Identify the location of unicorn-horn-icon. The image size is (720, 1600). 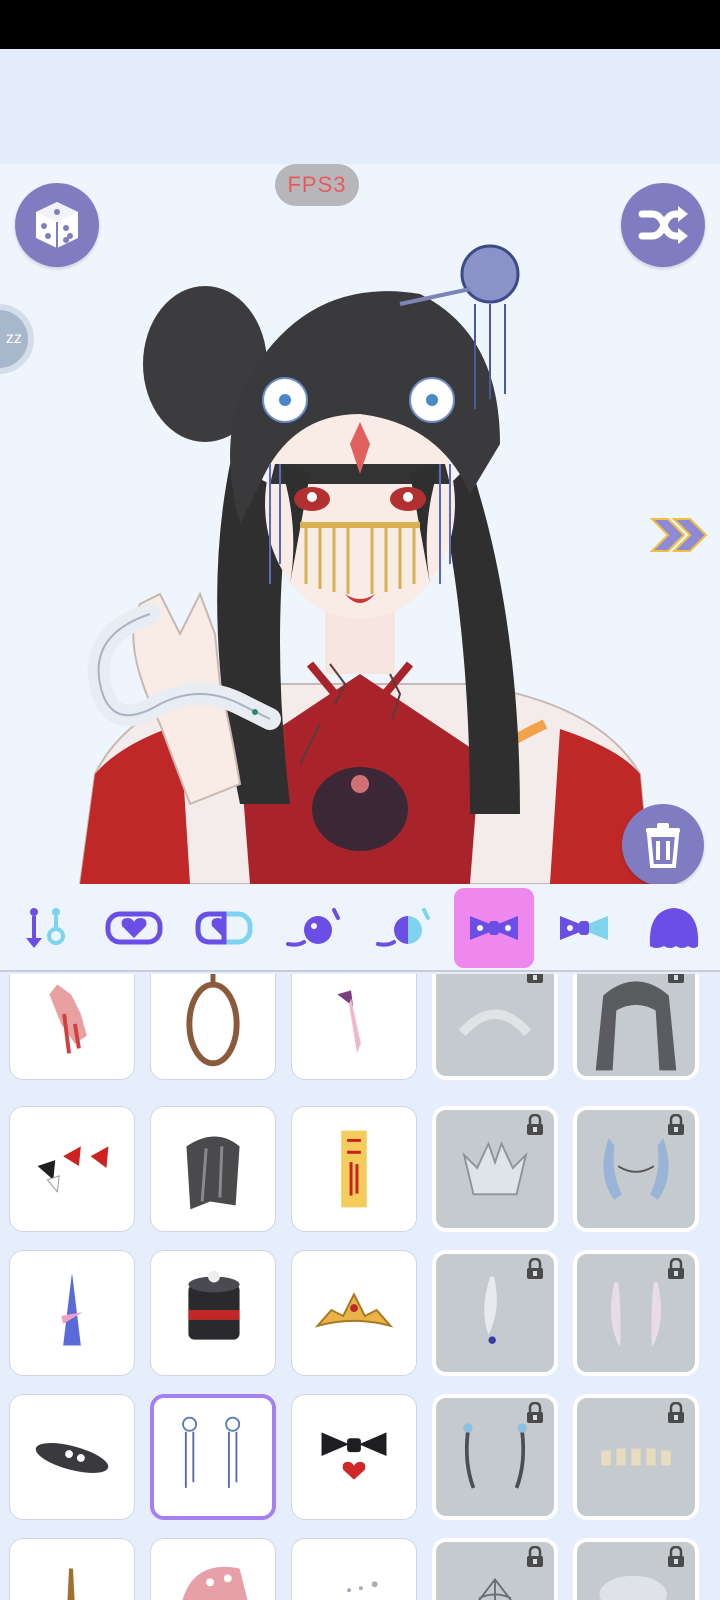
(72, 1309).